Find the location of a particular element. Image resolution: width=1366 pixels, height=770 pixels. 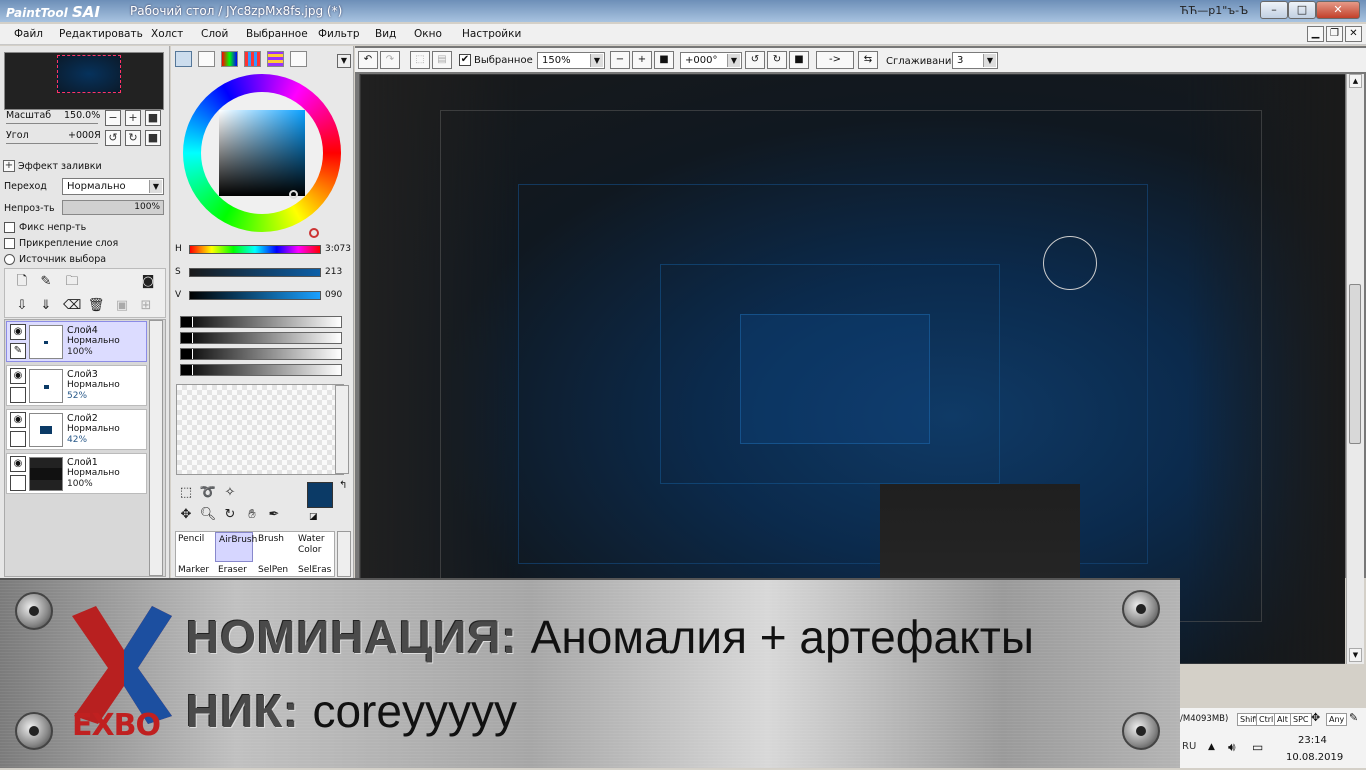

menu-canvas: Холст is located at coordinates (167, 34).